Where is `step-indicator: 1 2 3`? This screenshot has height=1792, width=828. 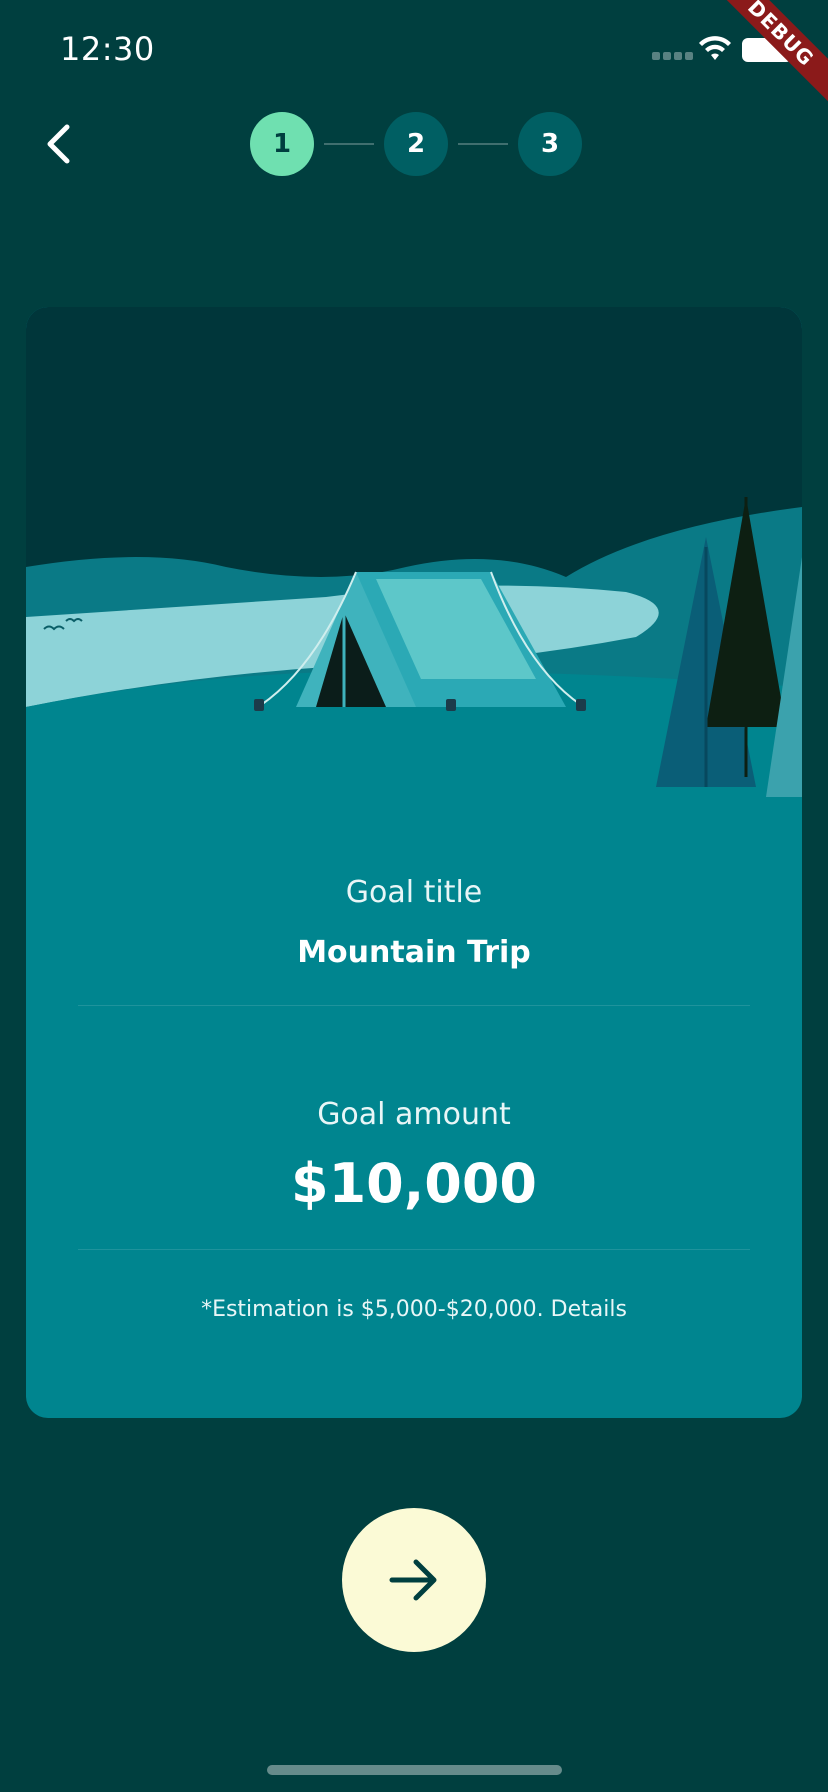 step-indicator: 1 2 3 is located at coordinates (416, 144).